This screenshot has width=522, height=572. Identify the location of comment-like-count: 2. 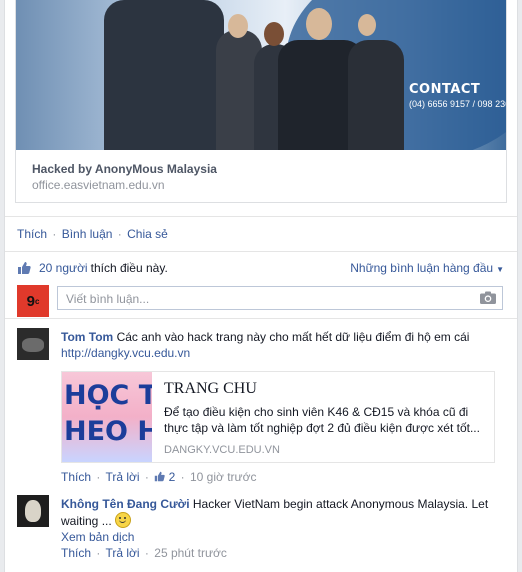
(172, 477).